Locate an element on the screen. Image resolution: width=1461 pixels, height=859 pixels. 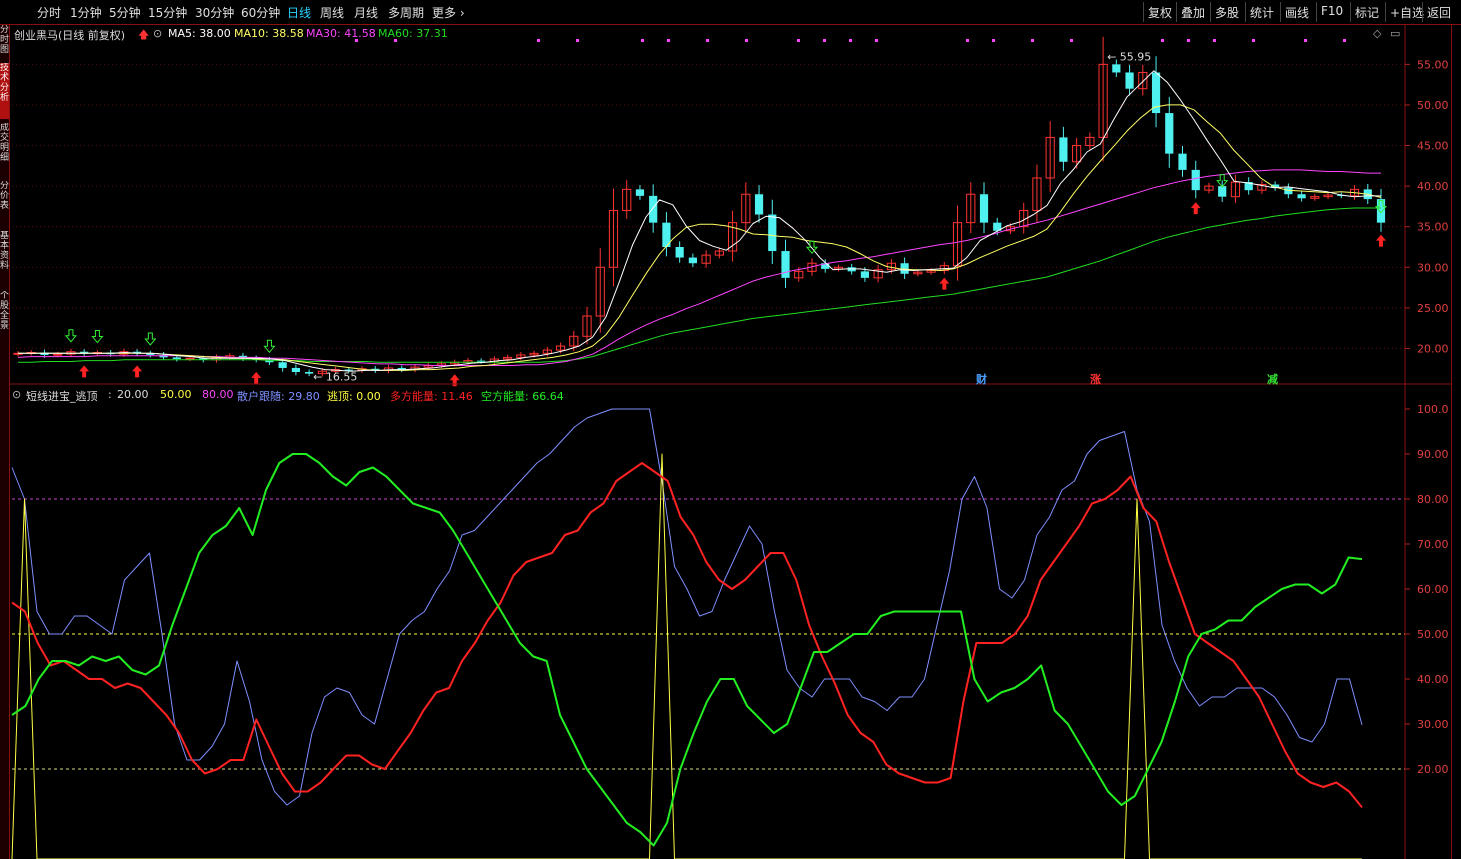
main-tick-label: 55.00 is located at coordinates (1433, 64).